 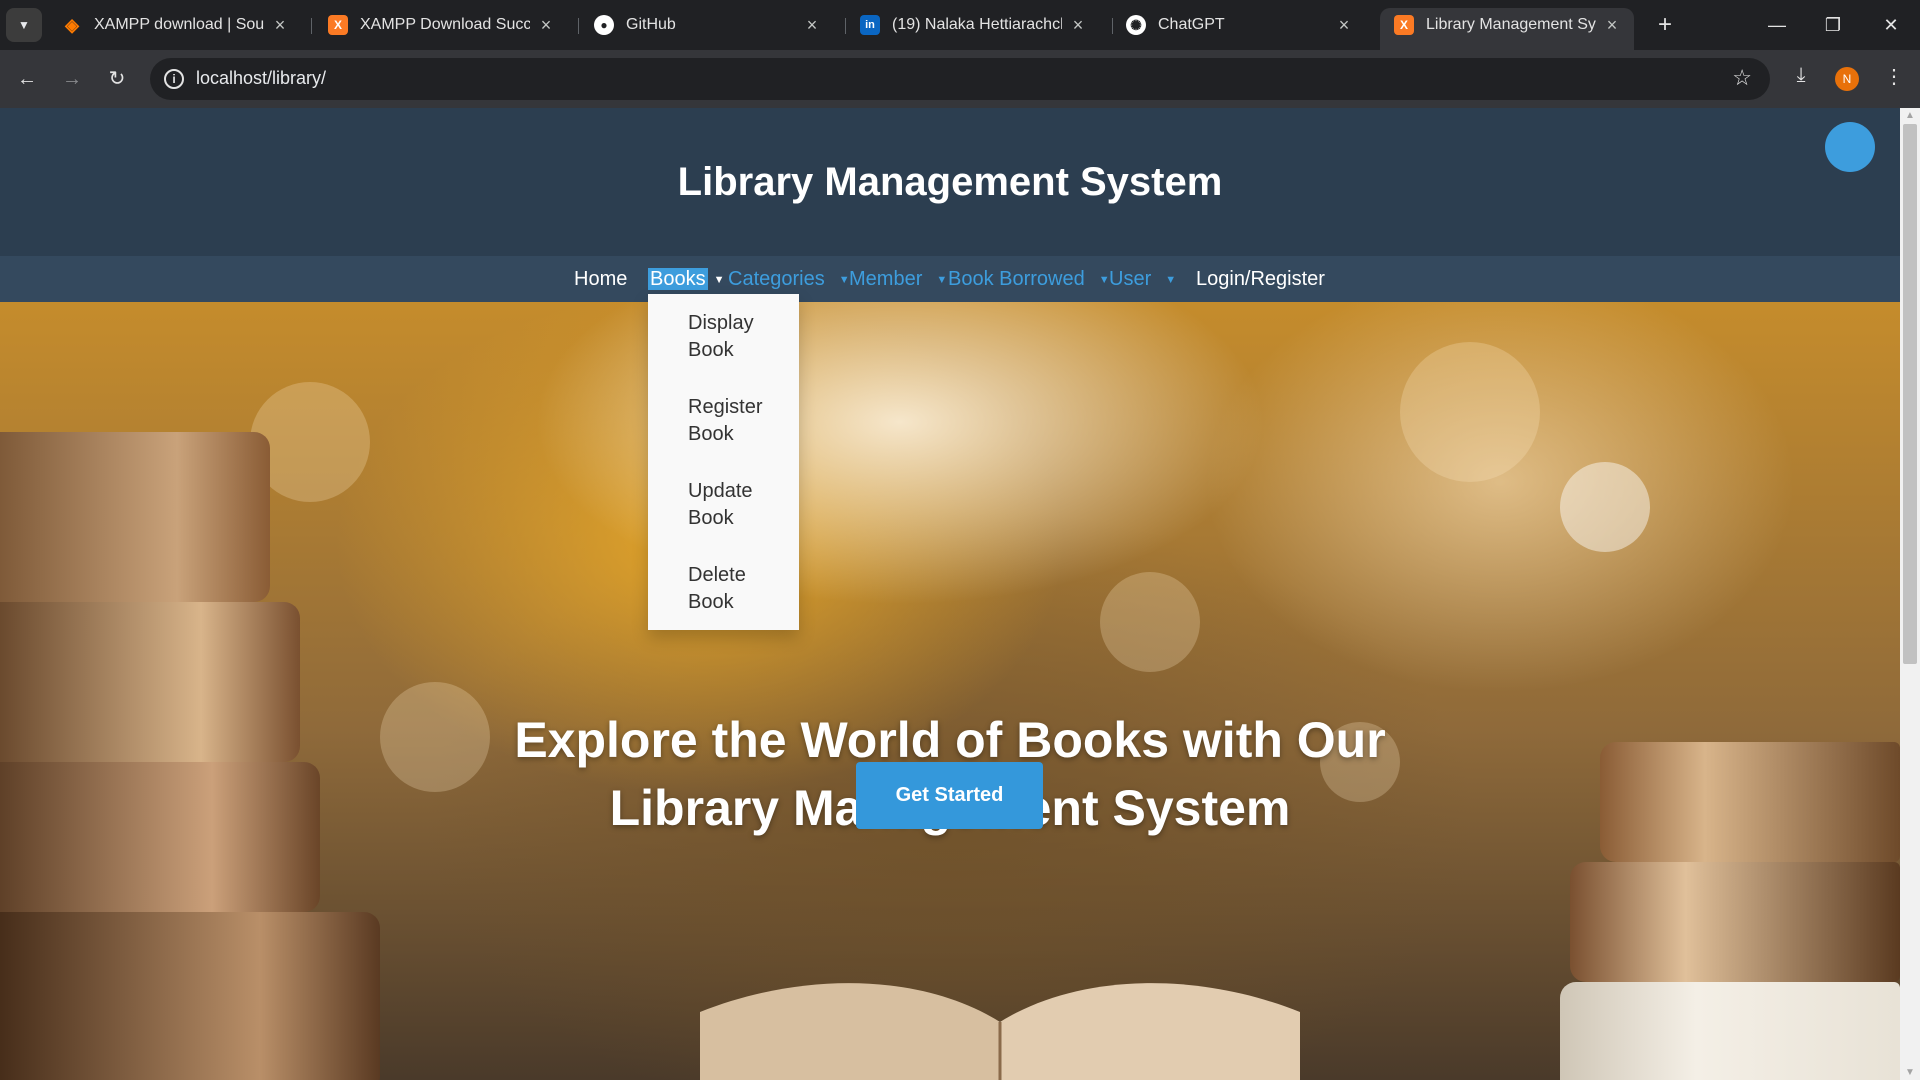 I want to click on reload-icon: ↻, so click(x=117, y=79).